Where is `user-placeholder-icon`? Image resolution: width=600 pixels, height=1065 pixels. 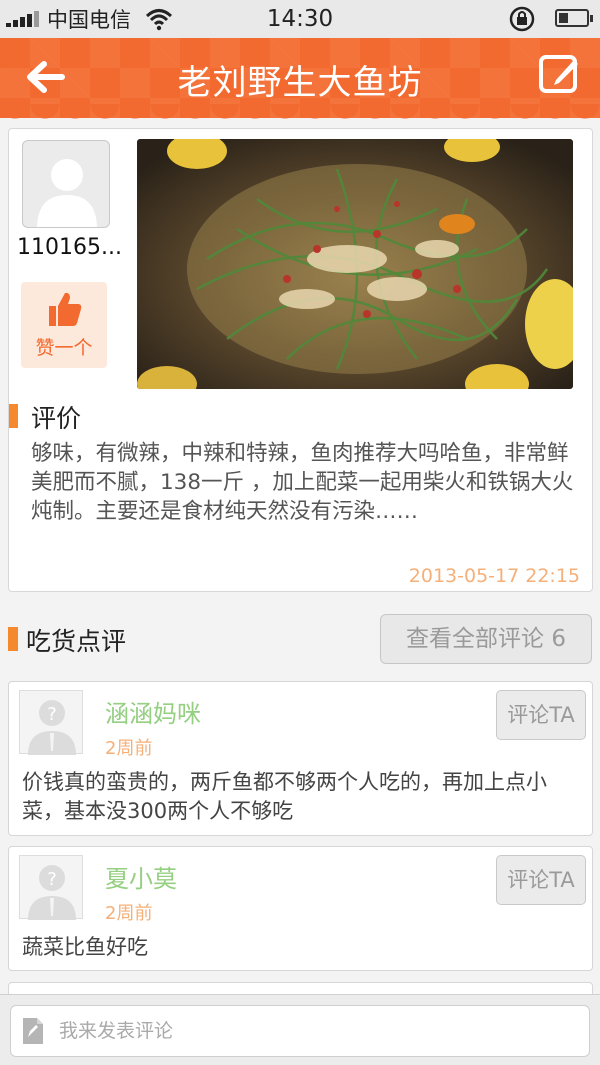 user-placeholder-icon is located at coordinates (67, 193).